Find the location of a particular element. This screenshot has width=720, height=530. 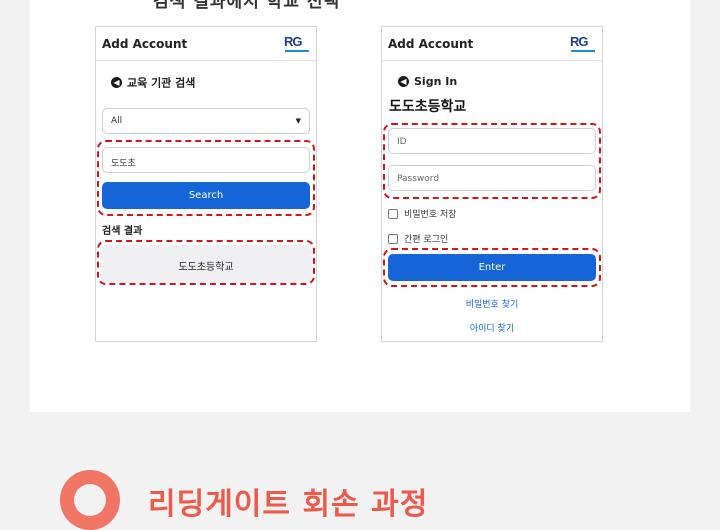

filter-select: All ▼ is located at coordinates (206, 121).